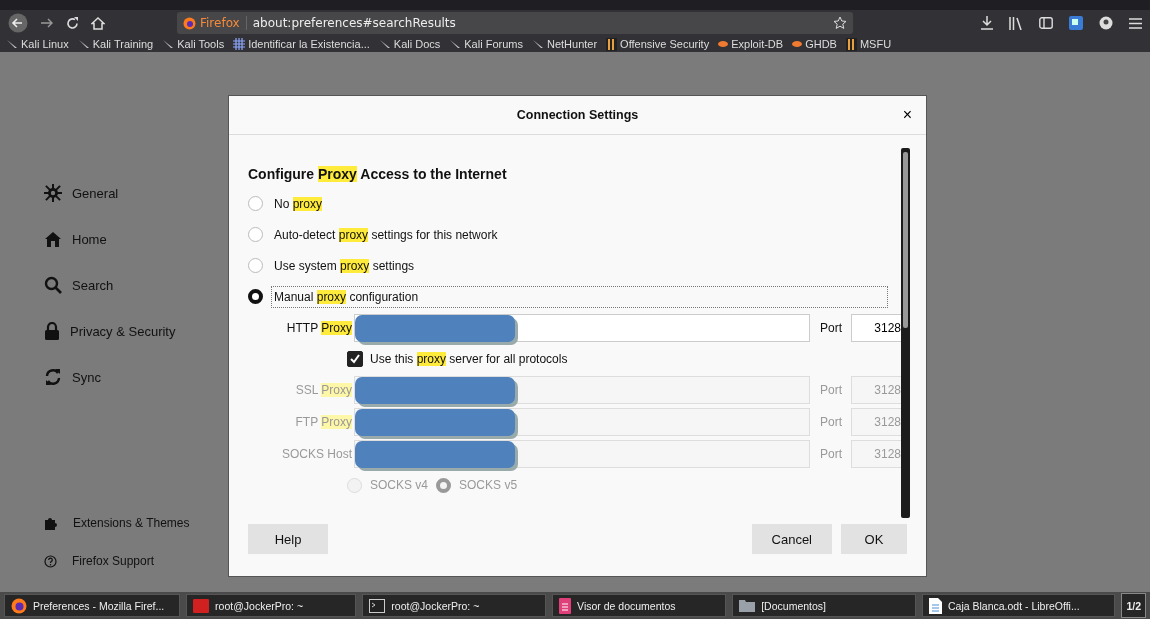 The image size is (1150, 619). I want to click on bookmark: Kali Forums, so click(493, 44).